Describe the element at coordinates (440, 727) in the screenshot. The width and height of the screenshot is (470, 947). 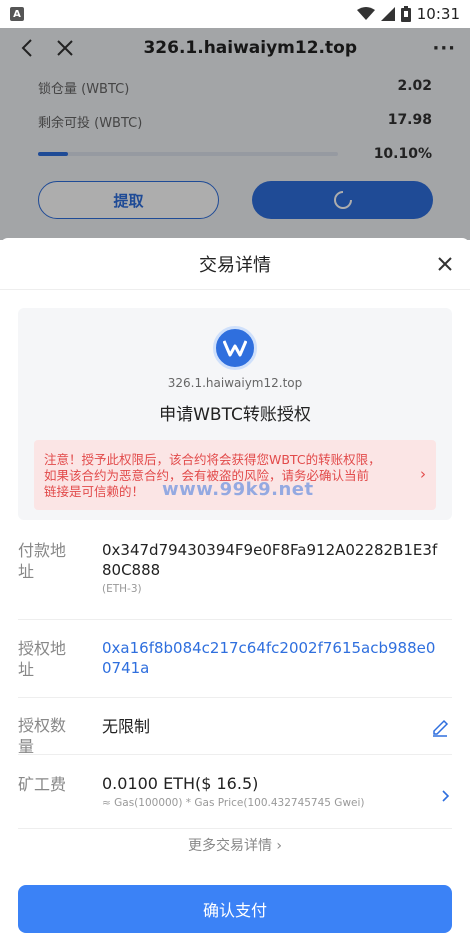
I see `edit-icon` at that location.